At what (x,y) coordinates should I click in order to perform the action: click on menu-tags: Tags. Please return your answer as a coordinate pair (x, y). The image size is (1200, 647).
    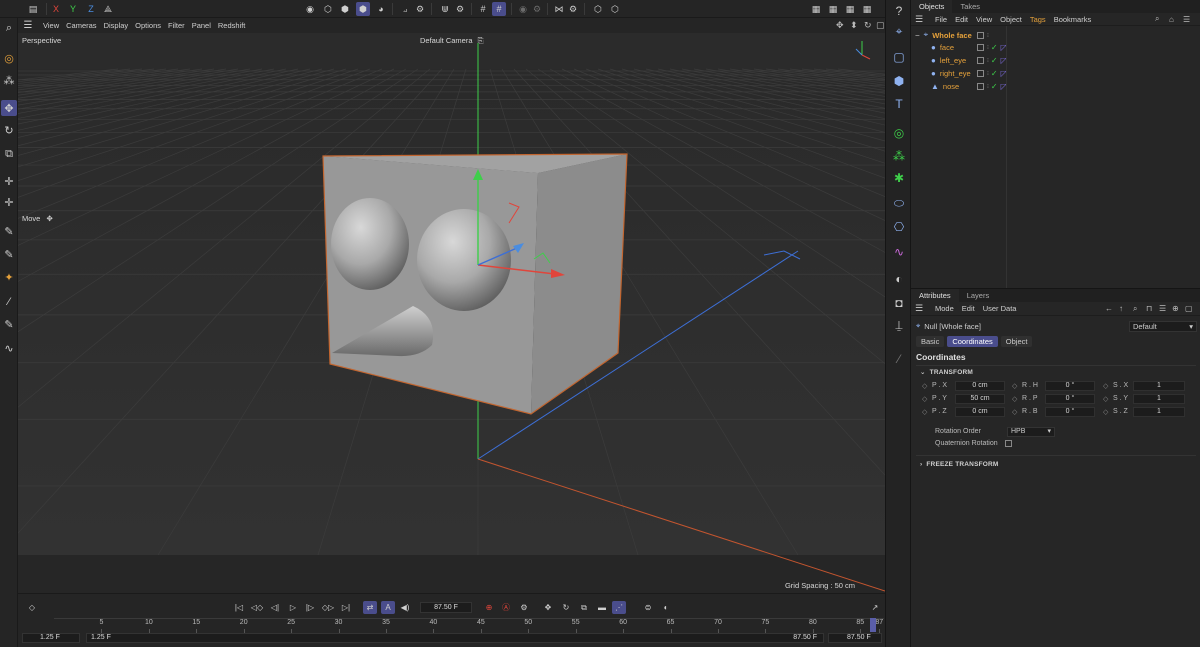
    Looking at the image, I should click on (1038, 19).